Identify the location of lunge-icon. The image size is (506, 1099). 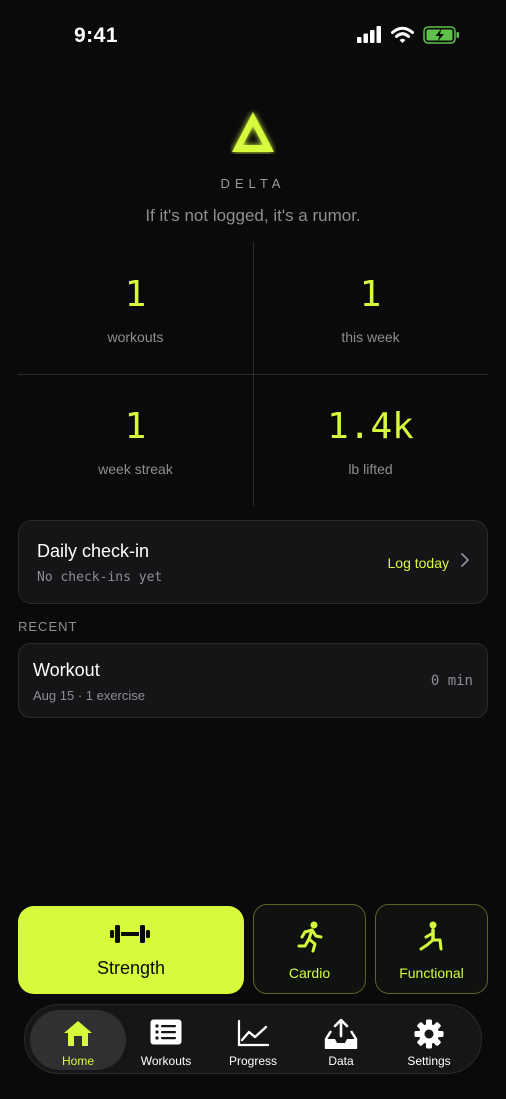
(431, 937).